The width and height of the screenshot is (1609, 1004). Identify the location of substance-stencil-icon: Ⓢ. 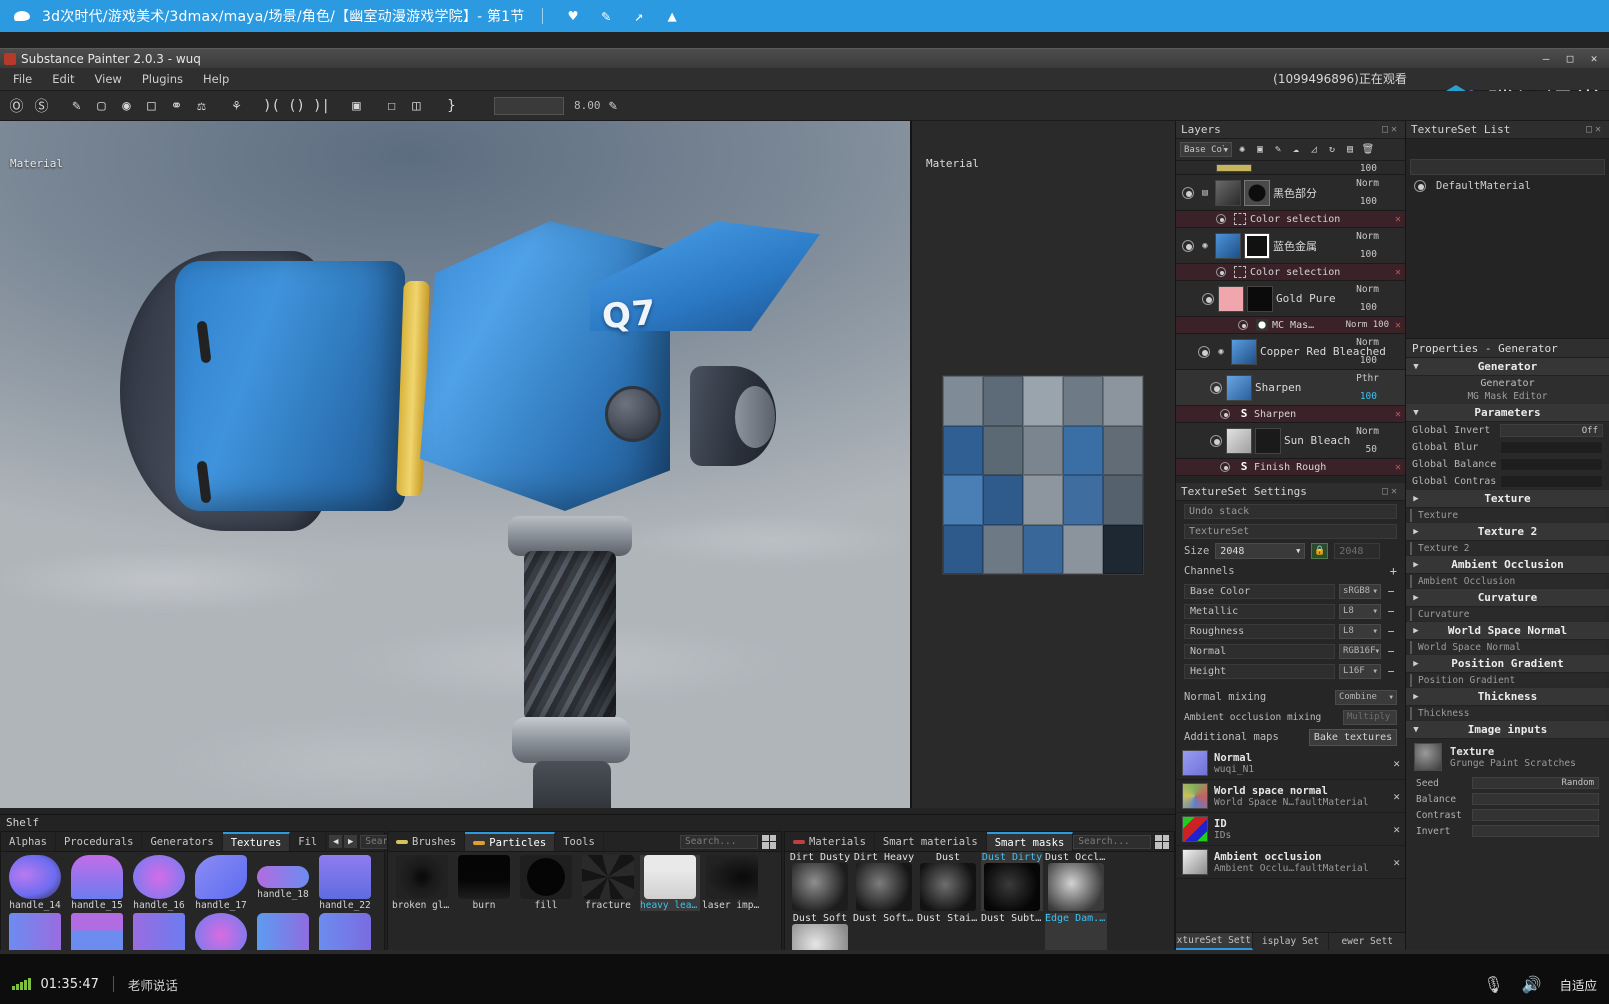
(41, 105).